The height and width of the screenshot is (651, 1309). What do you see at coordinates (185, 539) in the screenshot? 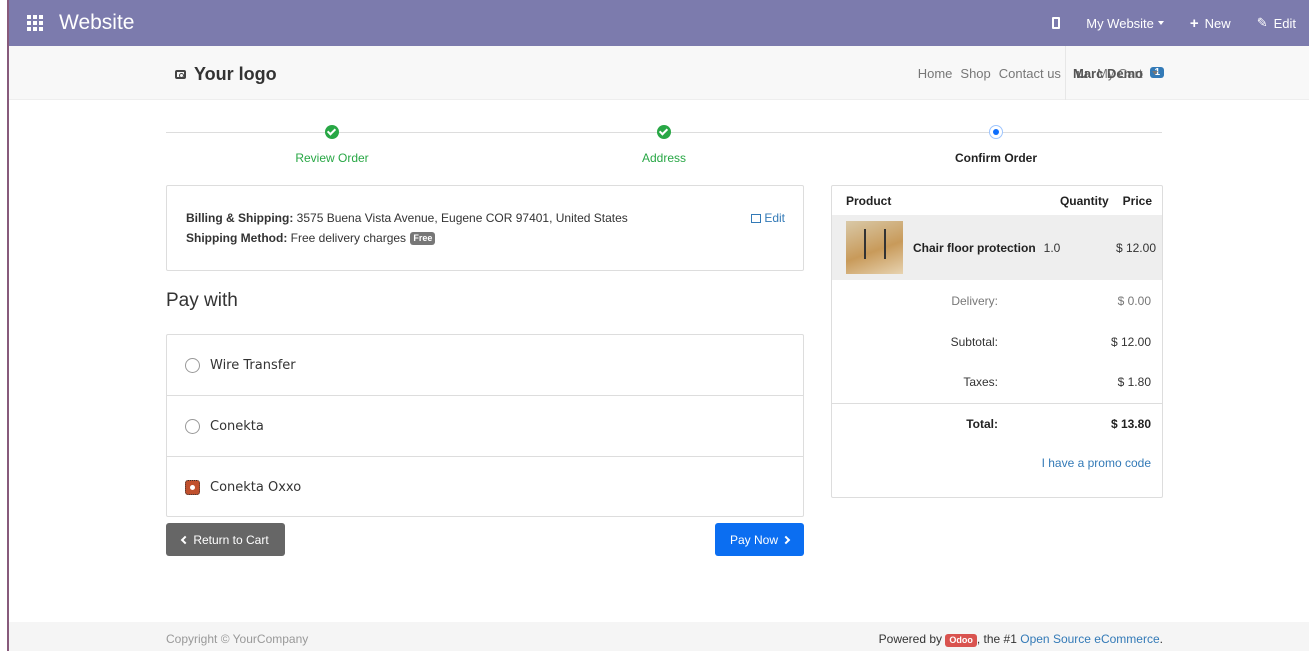
I see `chevron-left-icon` at bounding box center [185, 539].